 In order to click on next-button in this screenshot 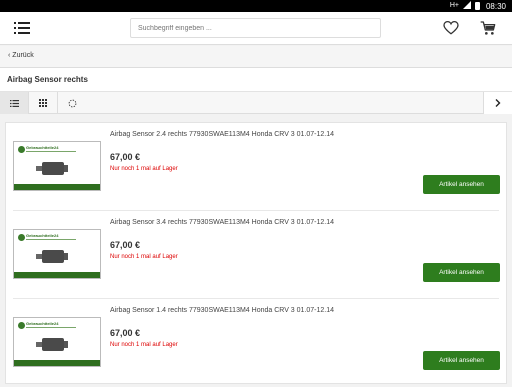, I will do `click(497, 103)`.